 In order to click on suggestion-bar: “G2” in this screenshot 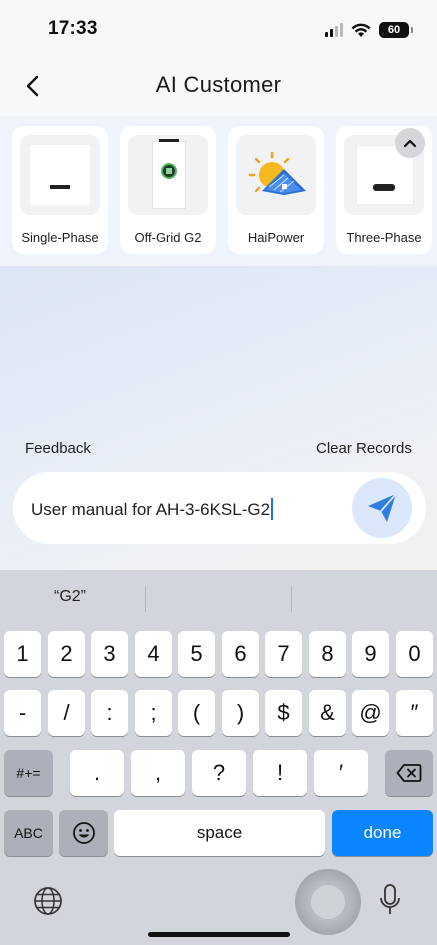, I will do `click(218, 598)`.